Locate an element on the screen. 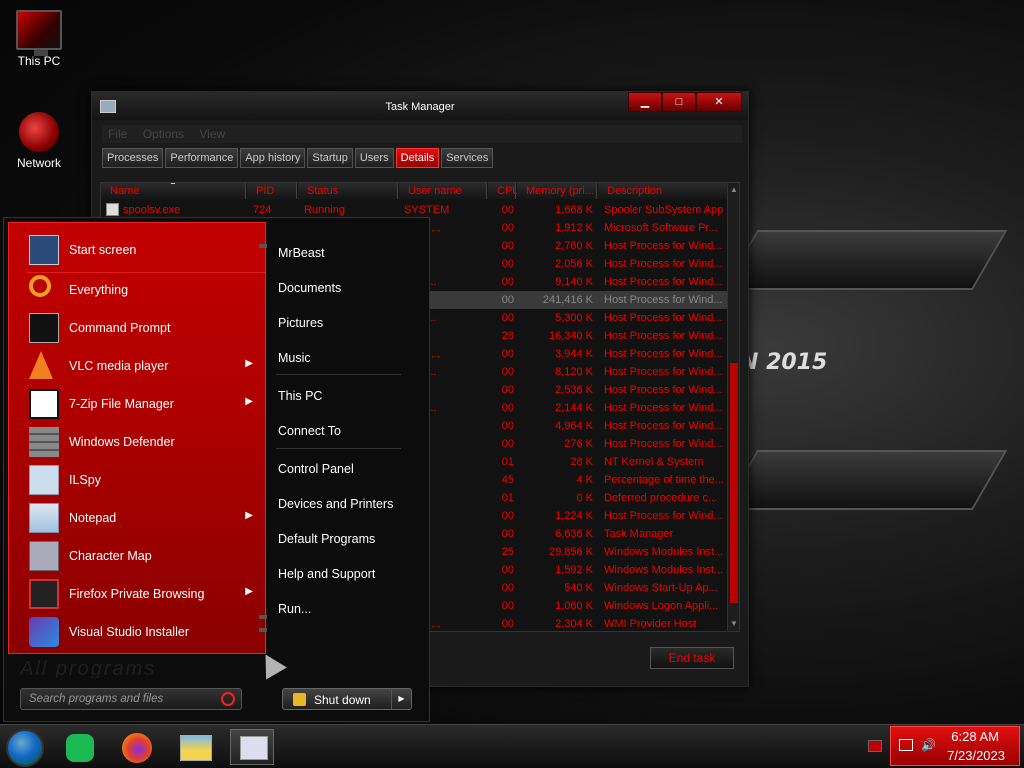  start-menu-item: Command Prompt is located at coordinates (145, 328).